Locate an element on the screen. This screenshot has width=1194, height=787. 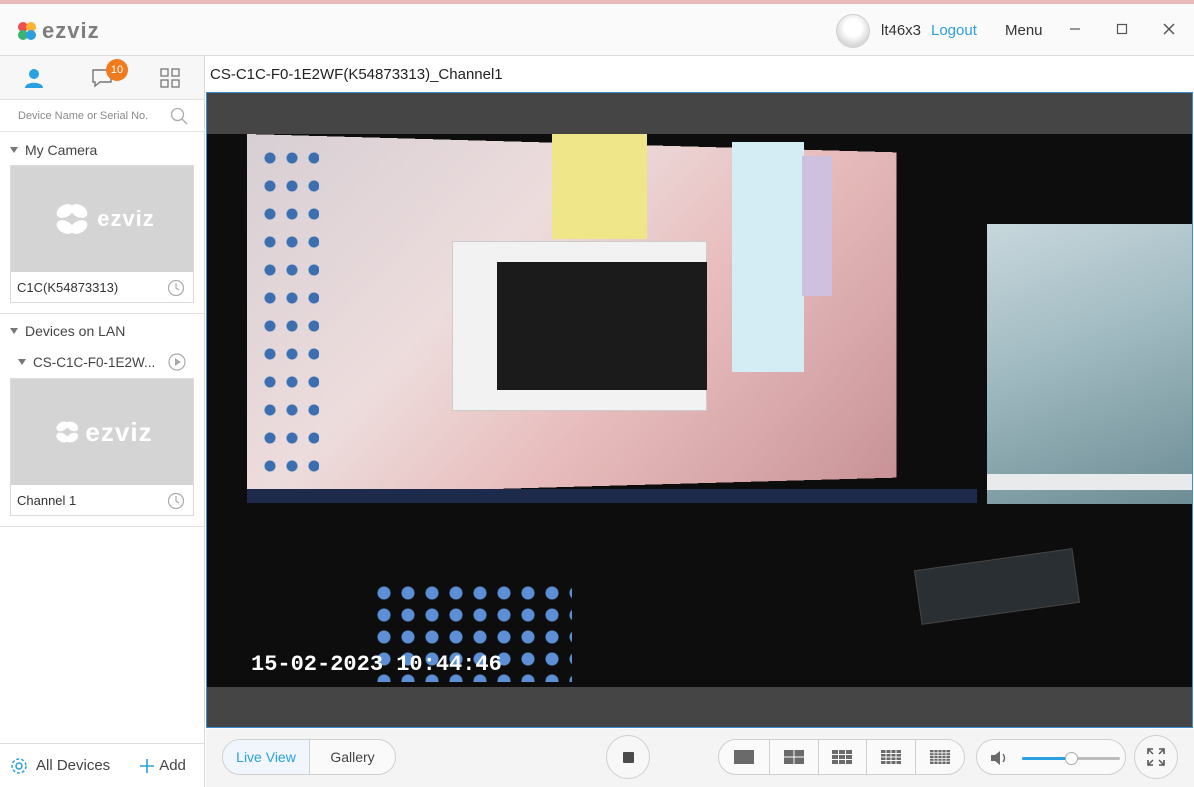
fullscreen-icon is located at coordinates (1156, 757).